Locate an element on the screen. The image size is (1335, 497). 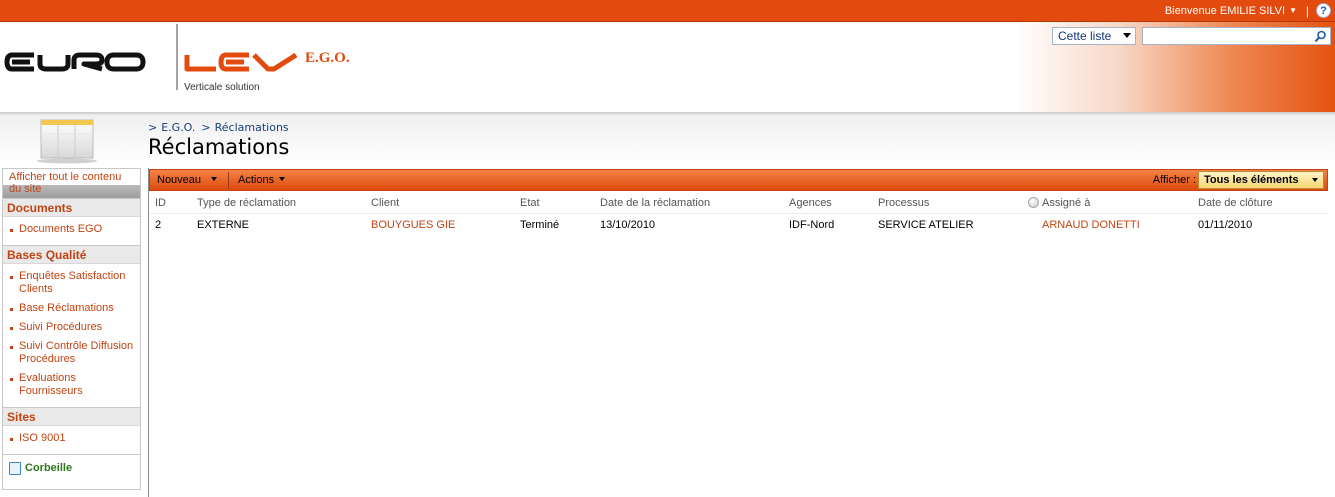
new-menu-label: Nouveau is located at coordinates (179, 180).